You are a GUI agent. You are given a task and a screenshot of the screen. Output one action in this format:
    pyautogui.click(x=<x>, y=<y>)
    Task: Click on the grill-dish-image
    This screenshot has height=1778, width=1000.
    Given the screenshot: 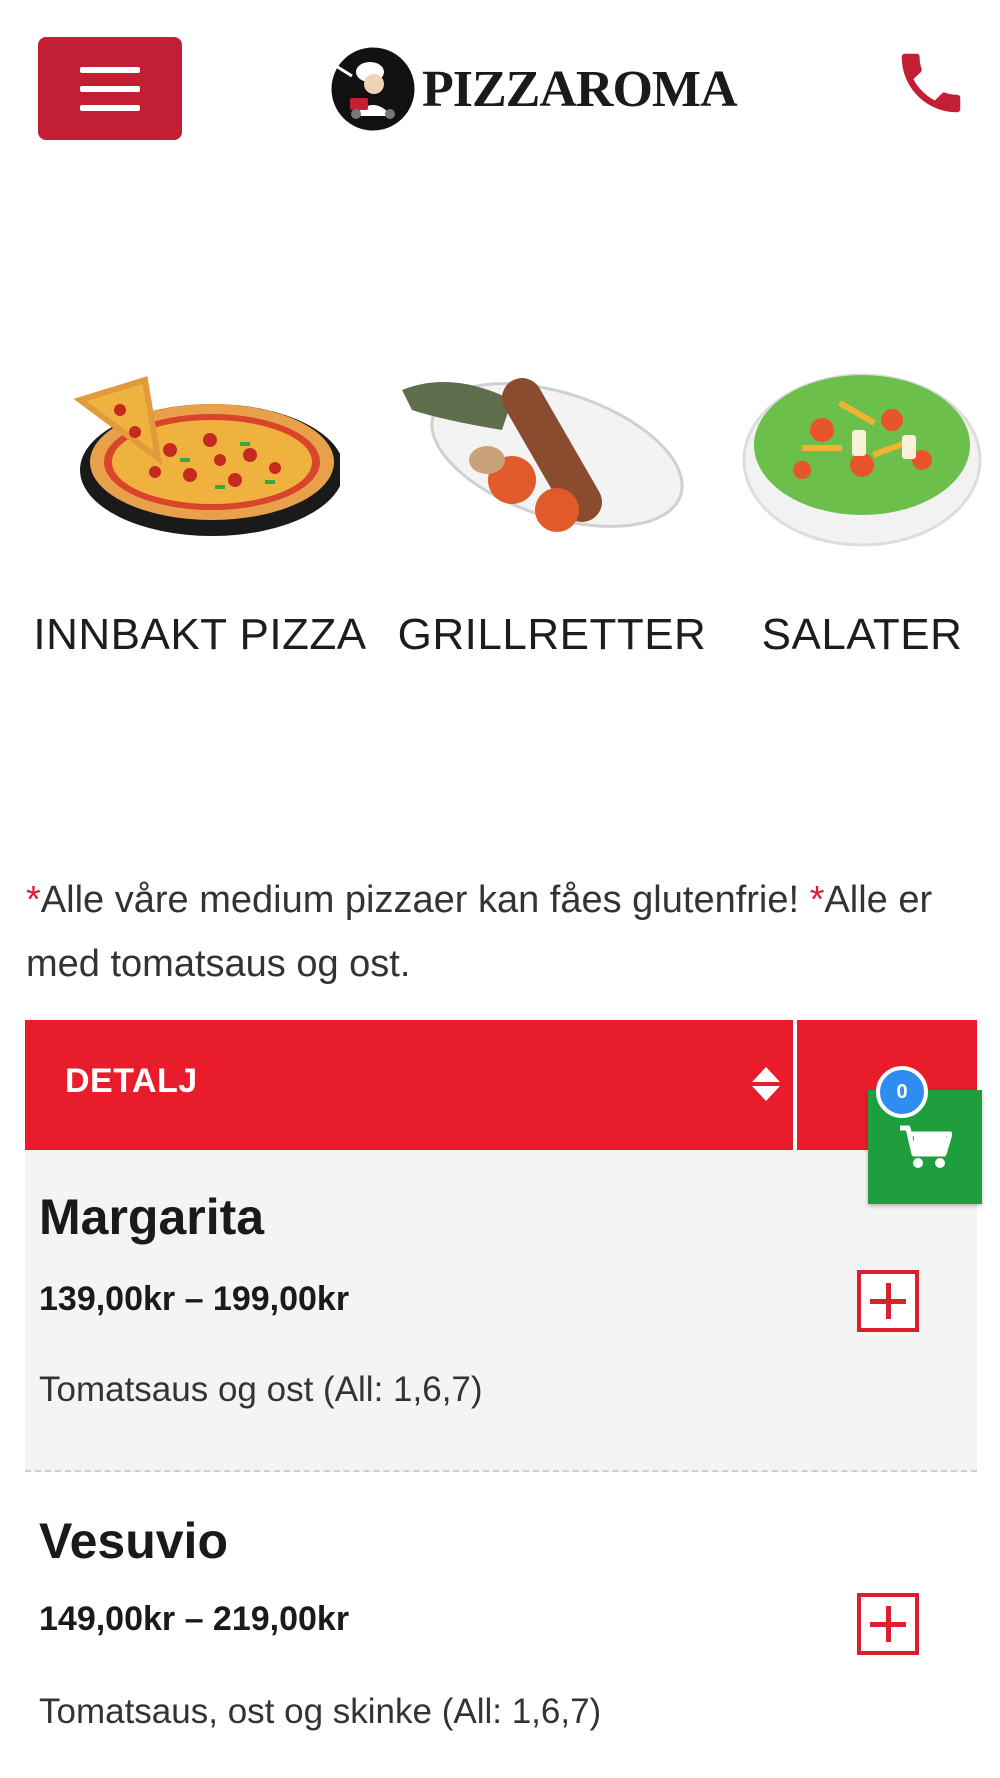 What is the action you would take?
    pyautogui.click(x=543, y=455)
    